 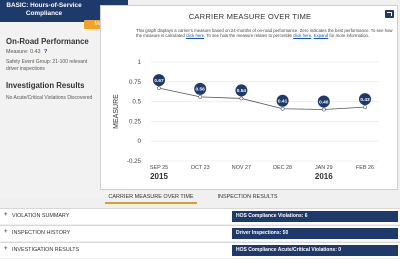 What do you see at coordinates (315, 233) in the screenshot?
I see `status-badge: Driver Inspections: 50` at bounding box center [315, 233].